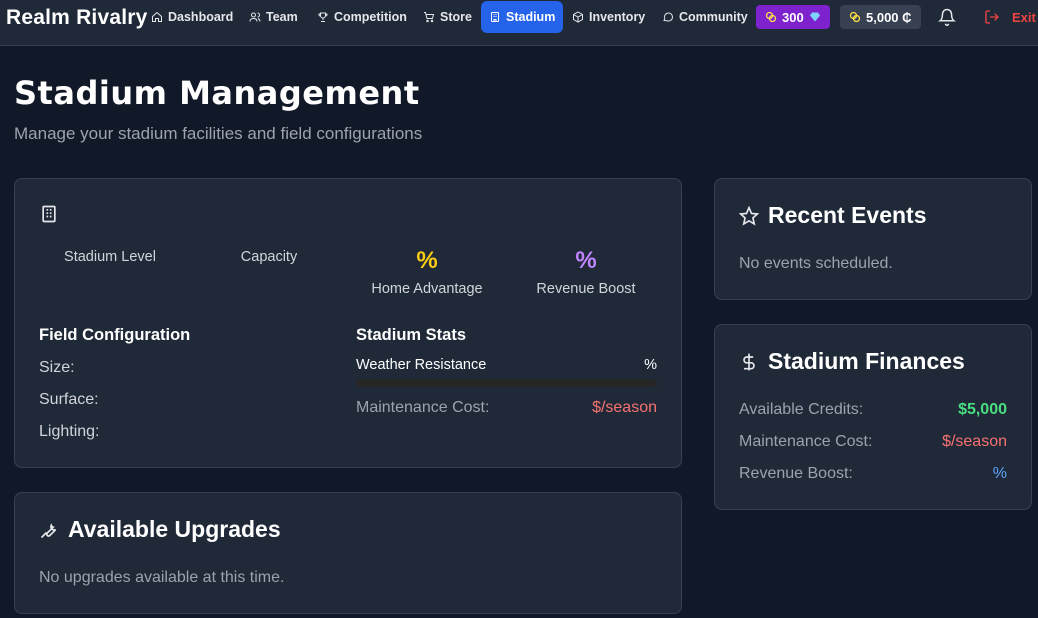  I want to click on stadium-finances-header: Stadium Finances, so click(852, 361).